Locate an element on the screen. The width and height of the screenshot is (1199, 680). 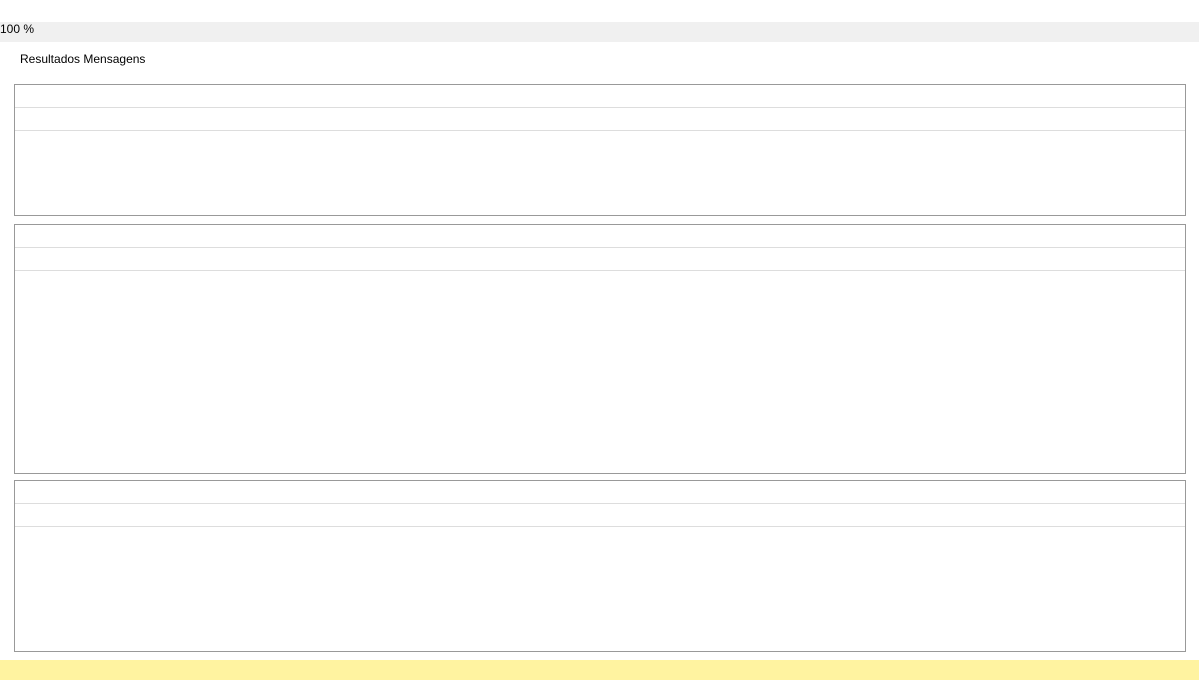
tab-resultados: Resultados is located at coordinates (50, 59).